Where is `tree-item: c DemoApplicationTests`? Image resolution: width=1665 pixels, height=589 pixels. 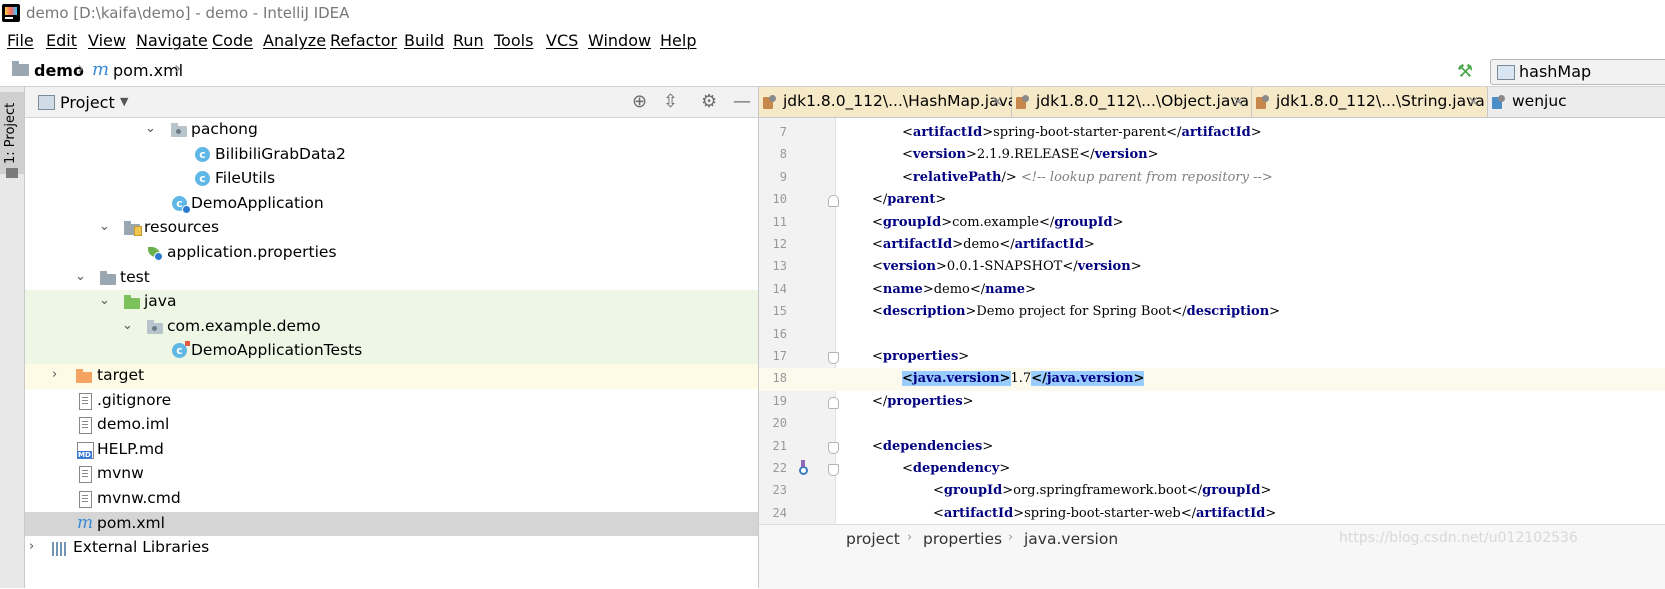
tree-item: c DemoApplicationTests is located at coordinates (391, 351).